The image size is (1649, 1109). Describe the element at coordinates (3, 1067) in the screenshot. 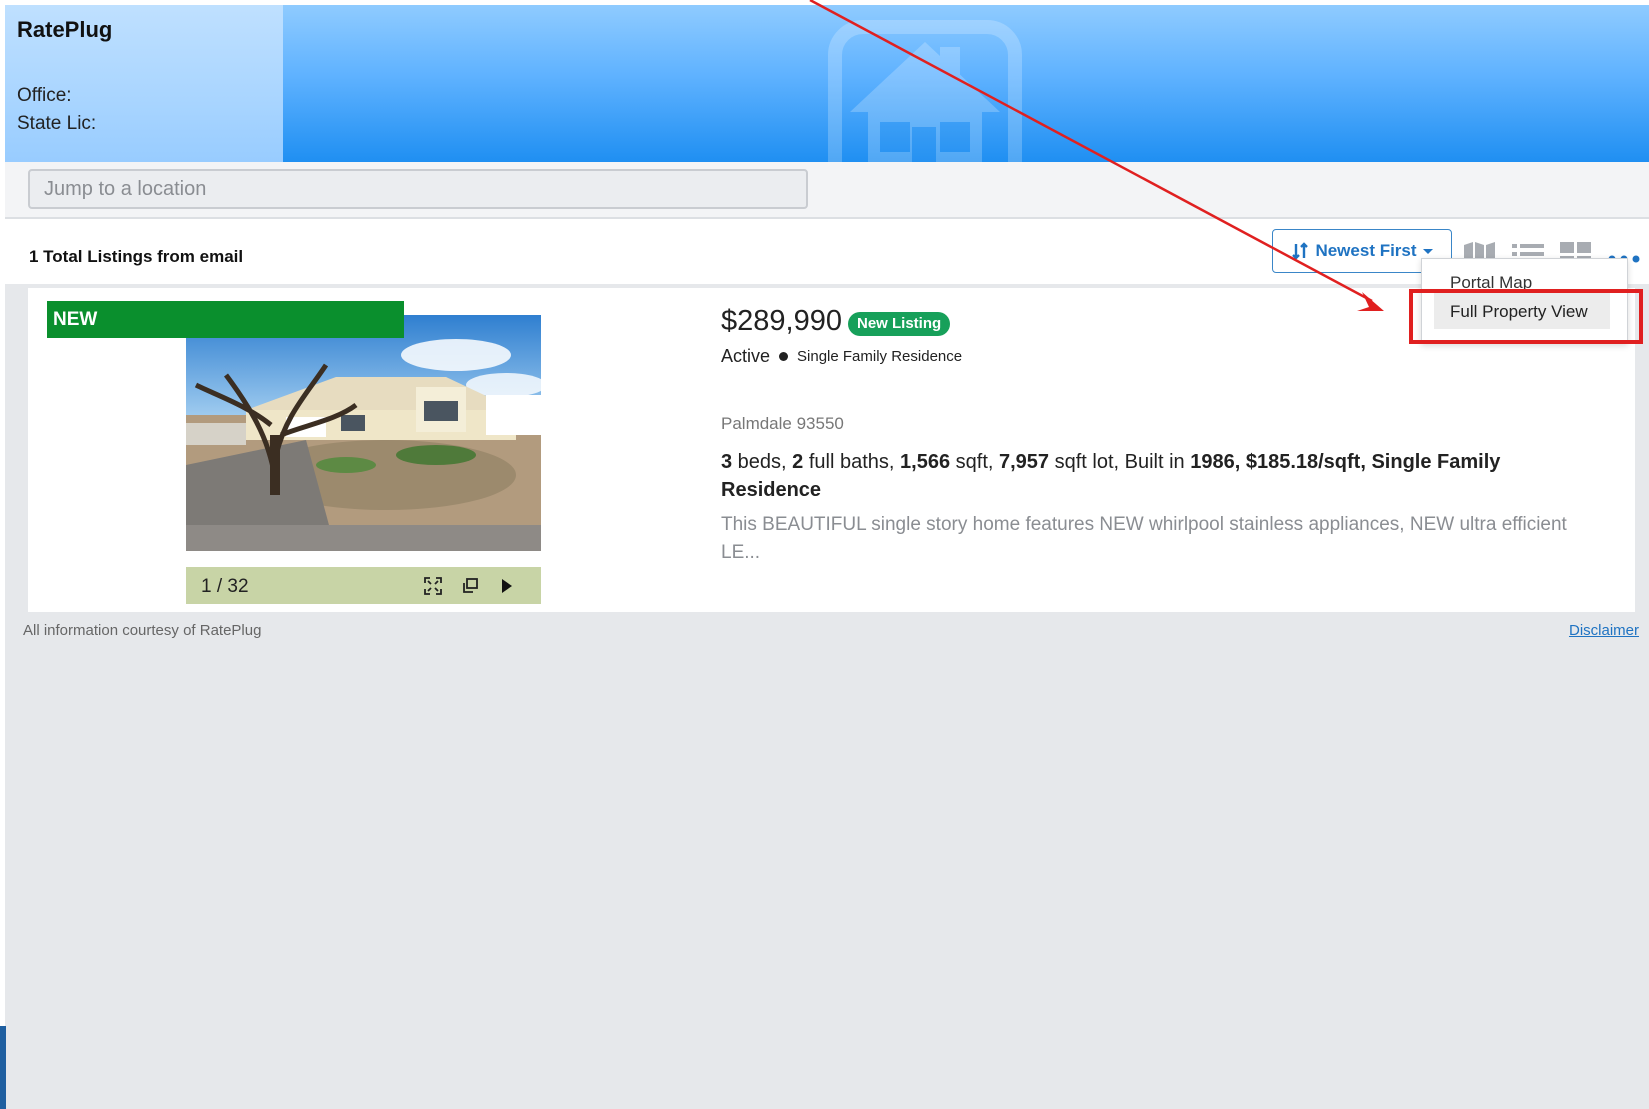

I see `window-edge` at that location.